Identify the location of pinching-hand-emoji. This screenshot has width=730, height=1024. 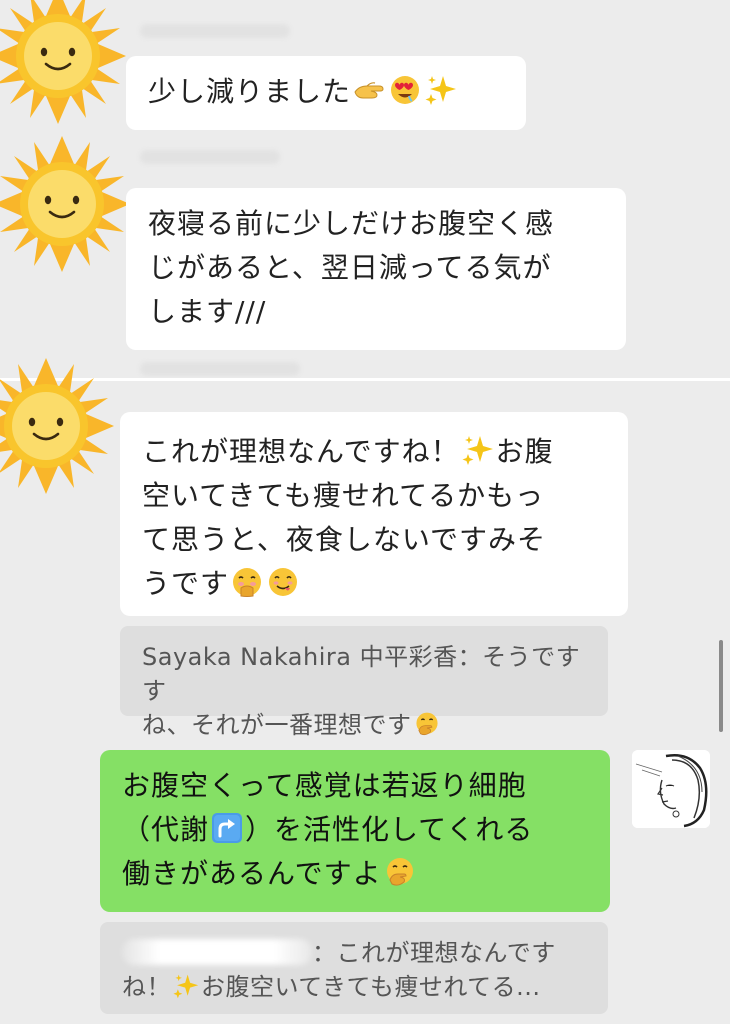
(369, 90).